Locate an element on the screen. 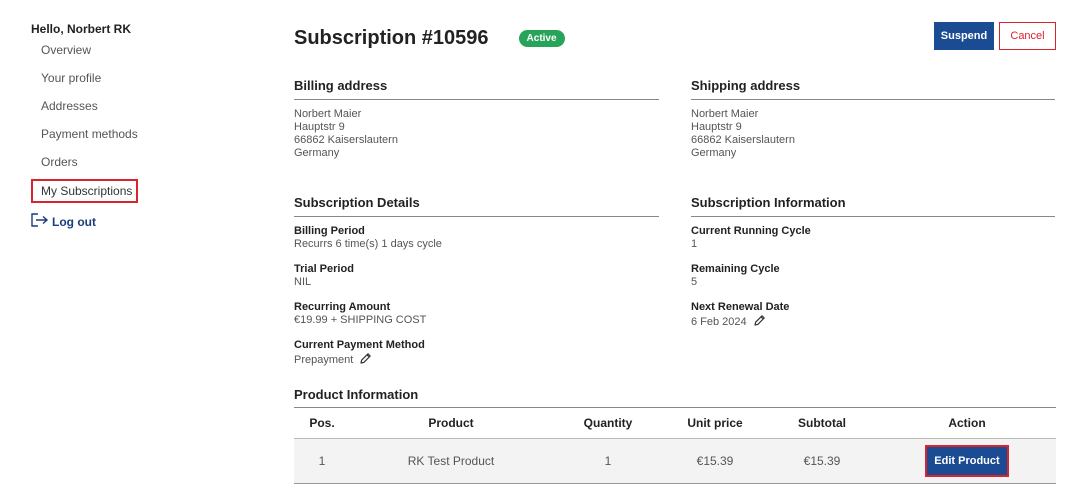 Image resolution: width=1089 pixels, height=491 pixels. billing-address-heading: Billing address is located at coordinates (476, 89).